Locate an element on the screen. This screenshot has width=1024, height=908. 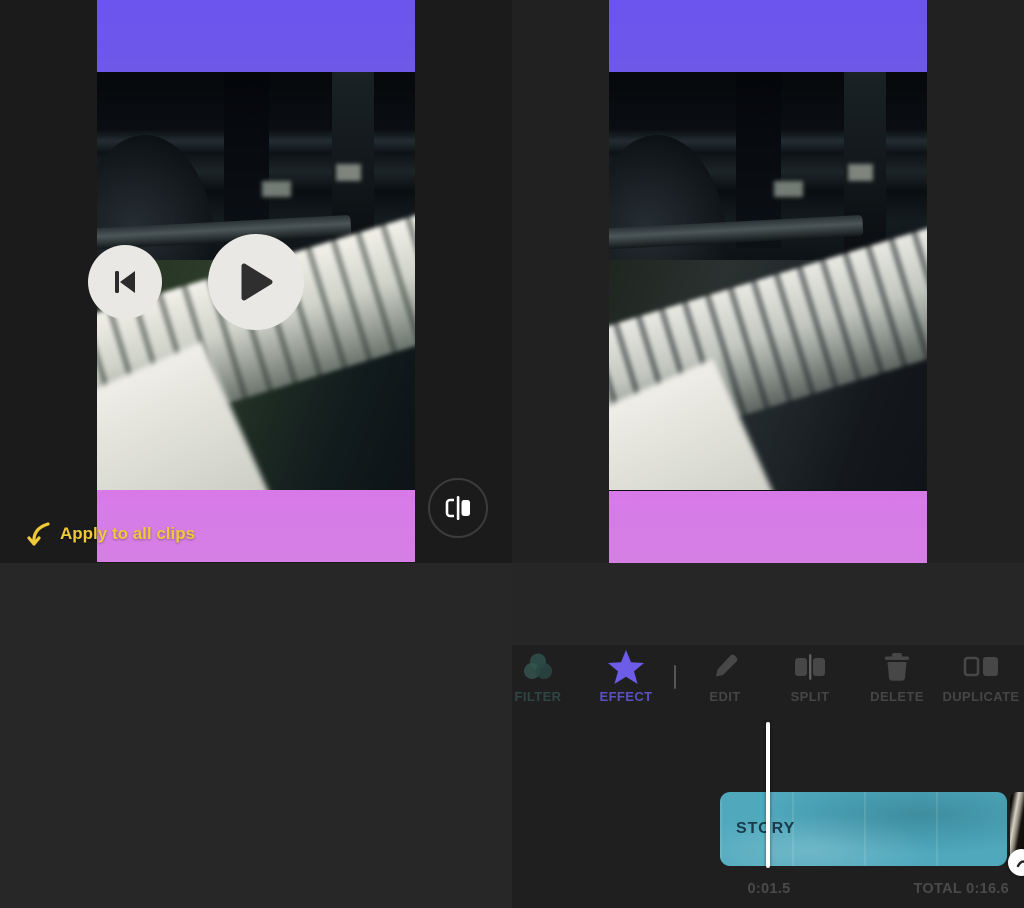
trim-handle-icon is located at coordinates (1020, 863).